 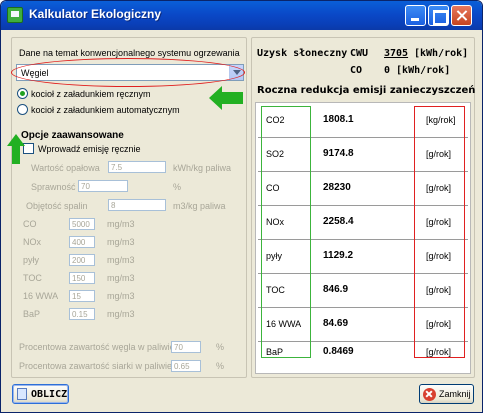 What do you see at coordinates (82, 296) in the screenshot?
I see `emission-wwa-input: 15` at bounding box center [82, 296].